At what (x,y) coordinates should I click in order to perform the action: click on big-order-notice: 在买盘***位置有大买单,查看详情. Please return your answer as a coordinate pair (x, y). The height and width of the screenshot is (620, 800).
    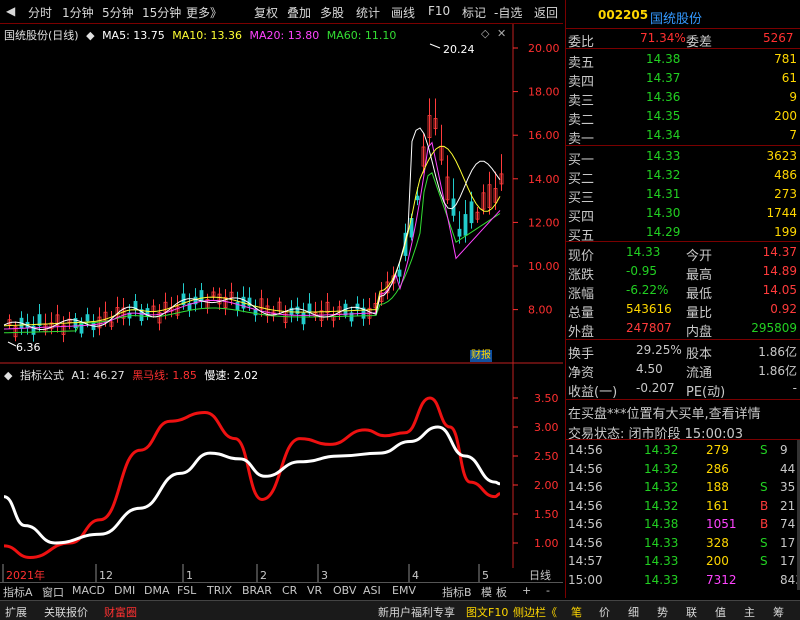
    Looking at the image, I should click on (683, 411).